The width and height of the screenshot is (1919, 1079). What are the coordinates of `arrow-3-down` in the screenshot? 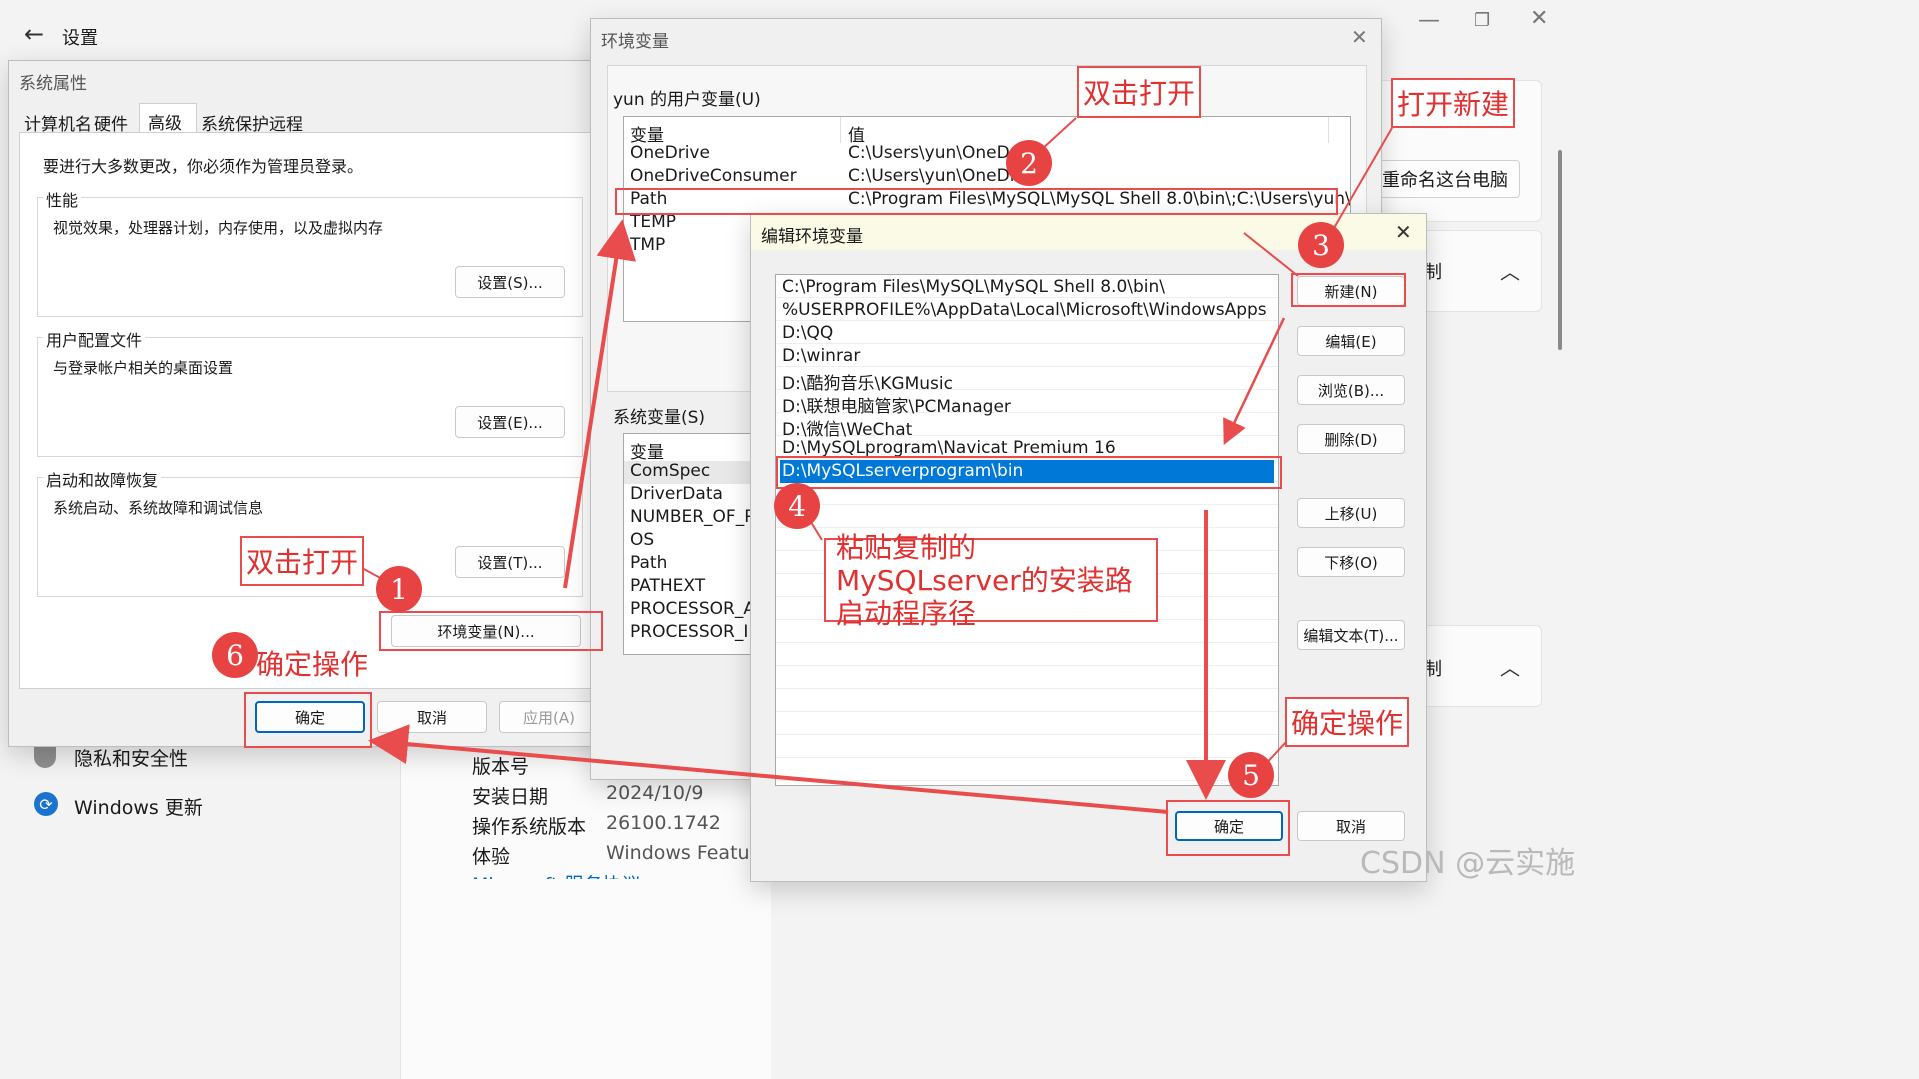 It's located at (1254, 381).